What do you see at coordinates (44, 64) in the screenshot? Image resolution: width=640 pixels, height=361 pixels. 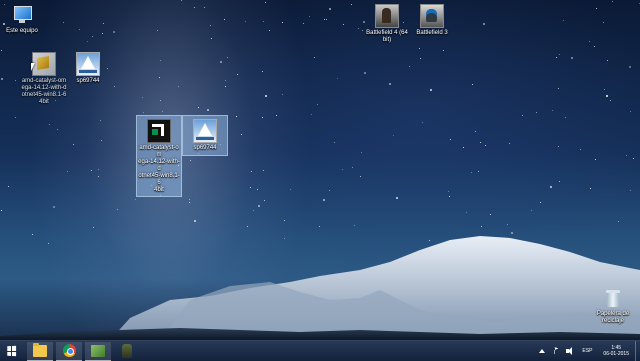 I see `installer-package-icon` at bounding box center [44, 64].